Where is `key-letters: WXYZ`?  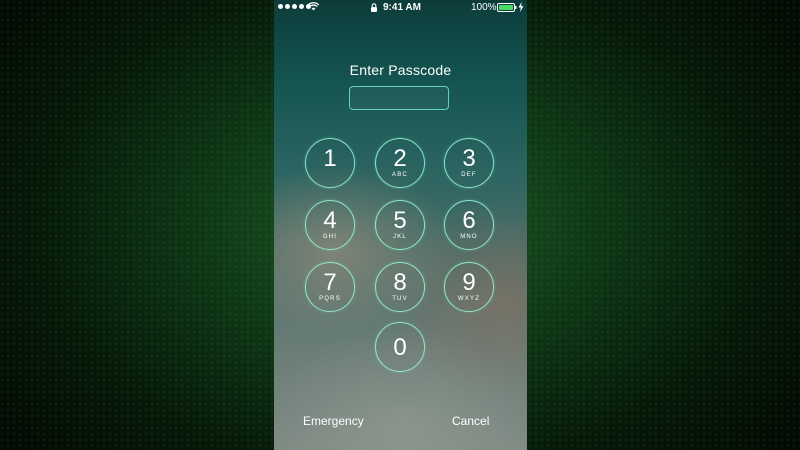
key-letters: WXYZ is located at coordinates (469, 299).